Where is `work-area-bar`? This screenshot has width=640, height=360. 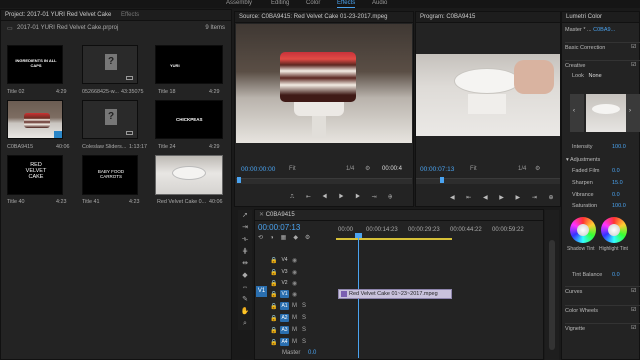 work-area-bar is located at coordinates (394, 239).